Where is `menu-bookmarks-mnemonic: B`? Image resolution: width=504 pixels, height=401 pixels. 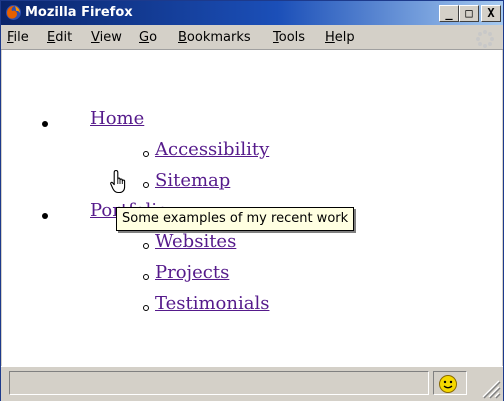 menu-bookmarks-mnemonic: B is located at coordinates (182, 37).